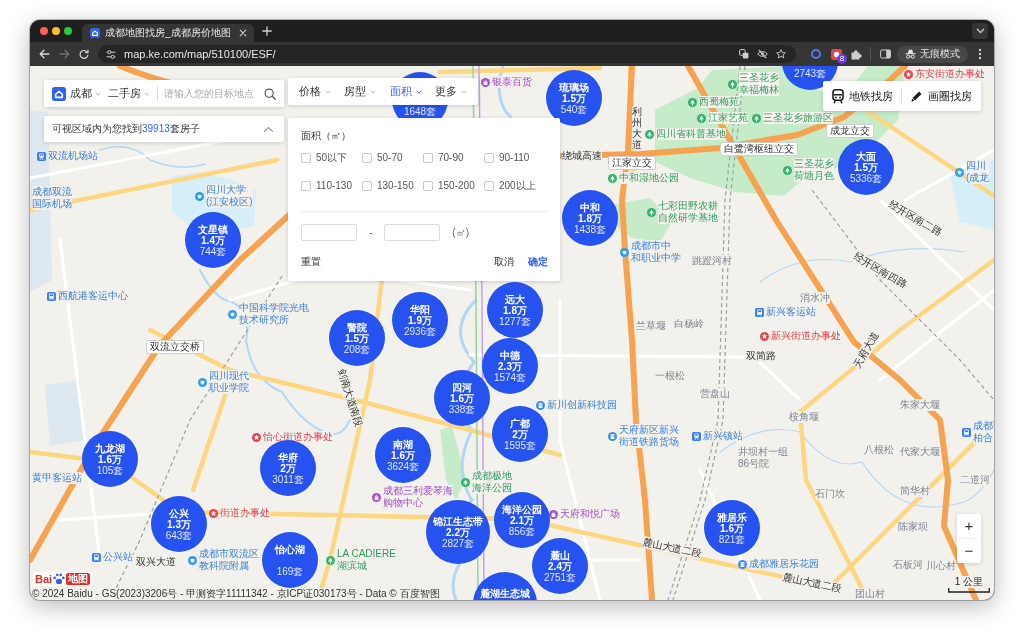 The image size is (1024, 640). I want to click on place-name: 石板河, so click(908, 565).